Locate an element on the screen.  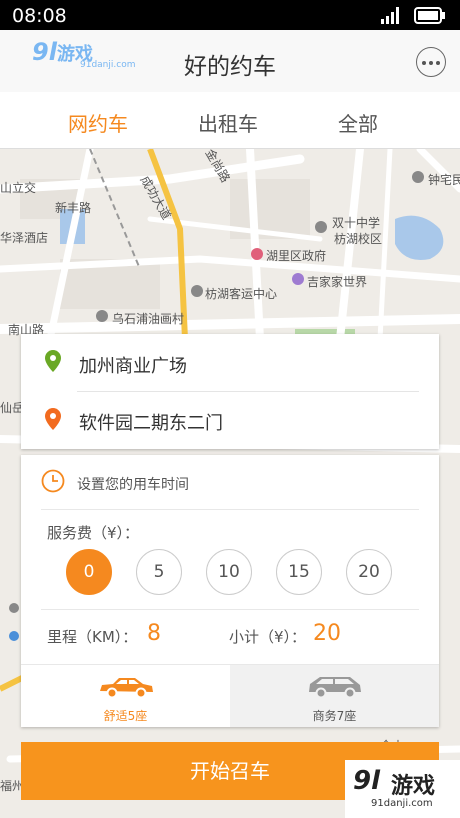
car-option-comfort-label: 舒适5座 is located at coordinates (125, 716).